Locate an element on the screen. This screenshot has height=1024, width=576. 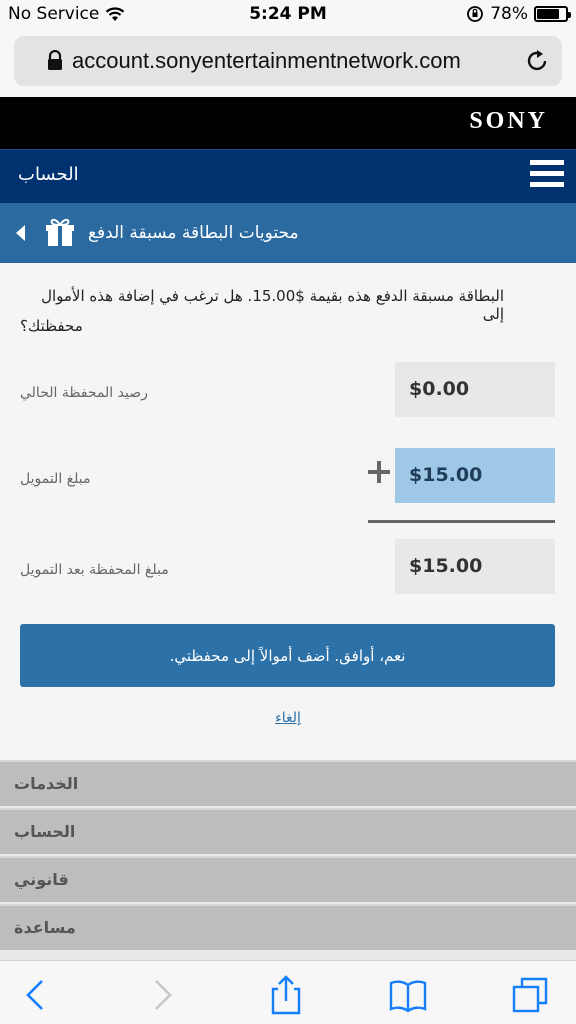
browser-url-area: account.sonyentertainmentnetwork.com is located at coordinates (288, 63).